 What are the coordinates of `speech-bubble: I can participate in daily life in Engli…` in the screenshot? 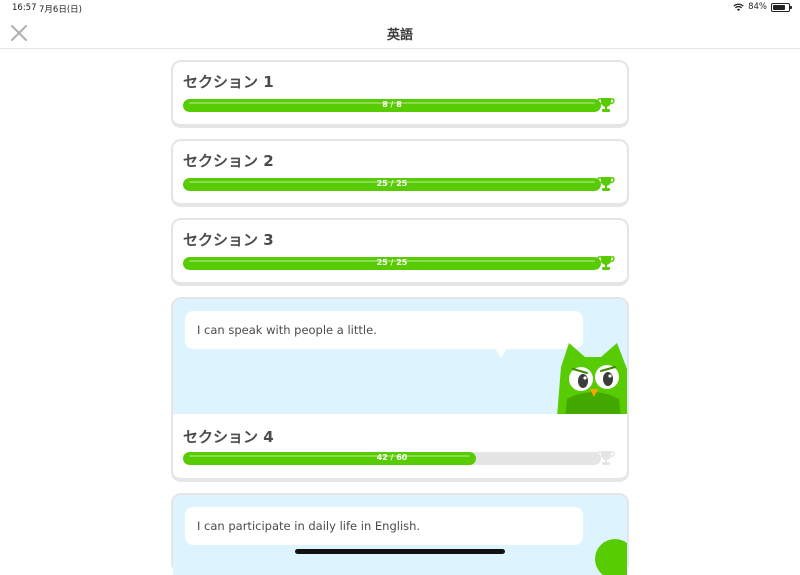 It's located at (384, 526).